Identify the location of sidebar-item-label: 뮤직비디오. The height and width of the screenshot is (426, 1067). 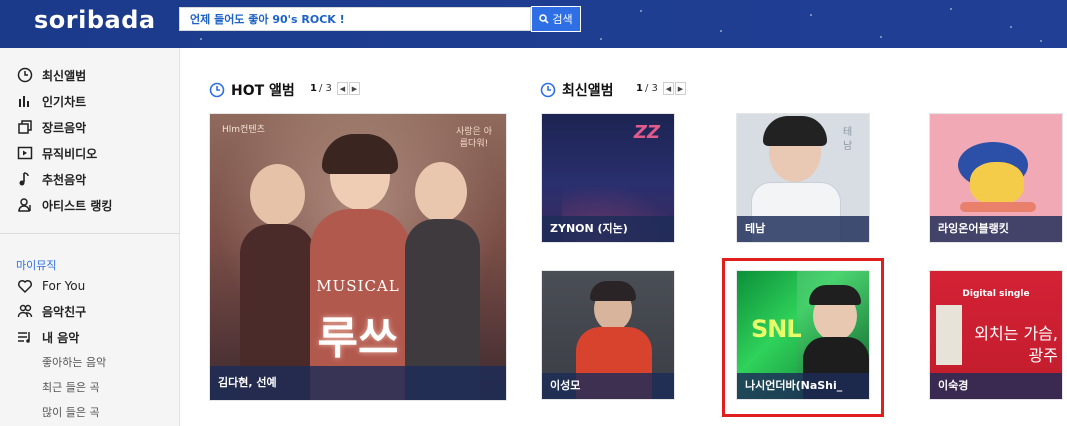
(70, 153).